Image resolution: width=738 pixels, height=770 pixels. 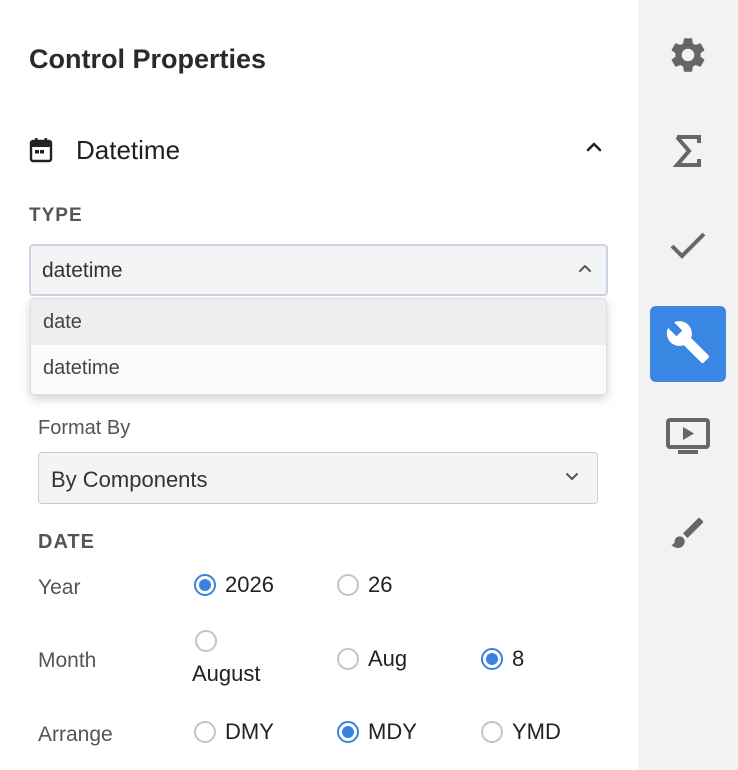 What do you see at coordinates (128, 150) in the screenshot?
I see `section-title: Datetime` at bounding box center [128, 150].